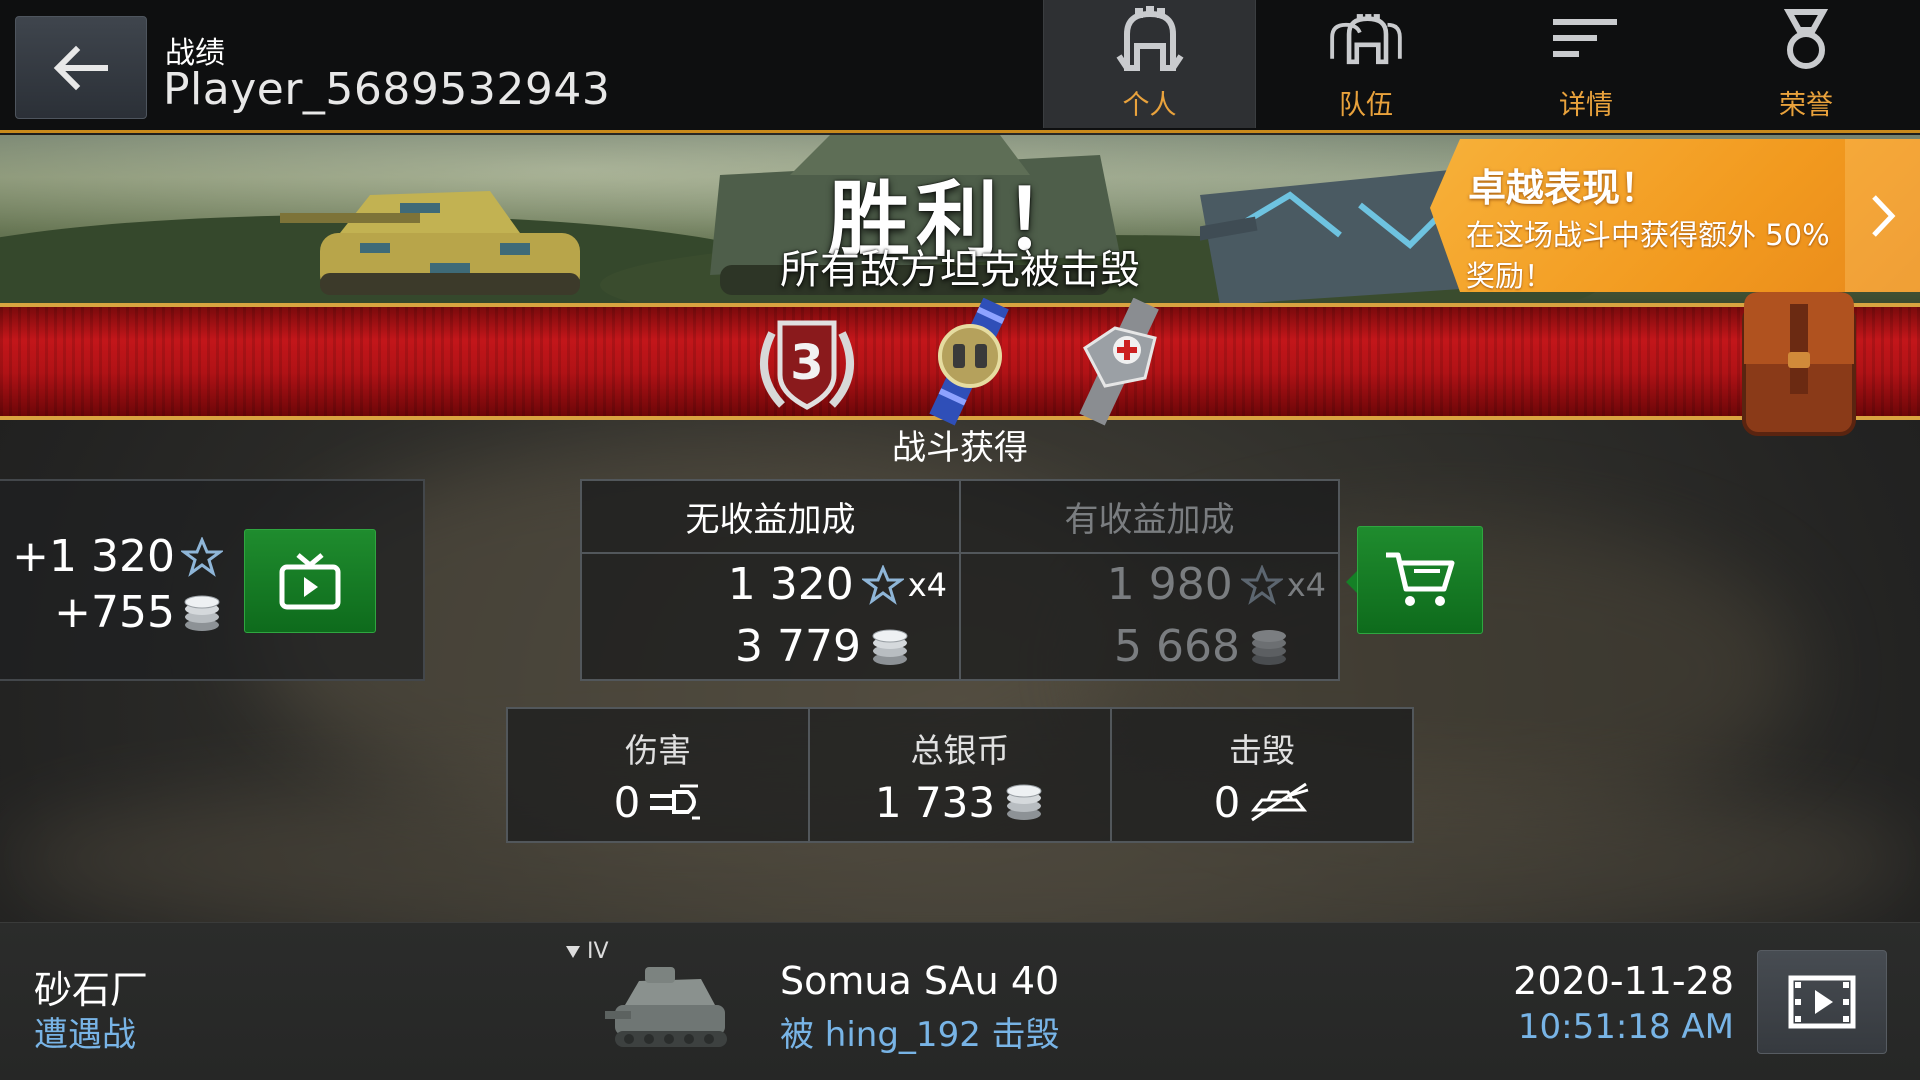 The width and height of the screenshot is (1920, 1080). Describe the element at coordinates (1227, 802) in the screenshot. I see `kills-value: 0` at that location.